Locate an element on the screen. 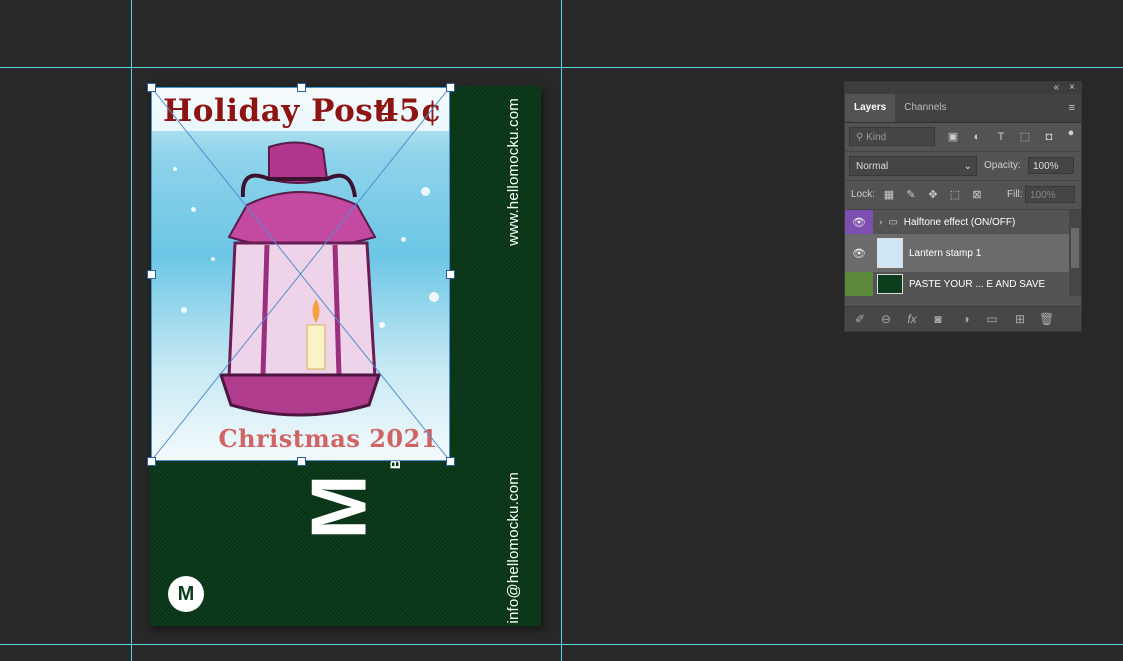 Image resolution: width=1123 pixels, height=661 pixels. layers-scrollbar is located at coordinates (1075, 253).